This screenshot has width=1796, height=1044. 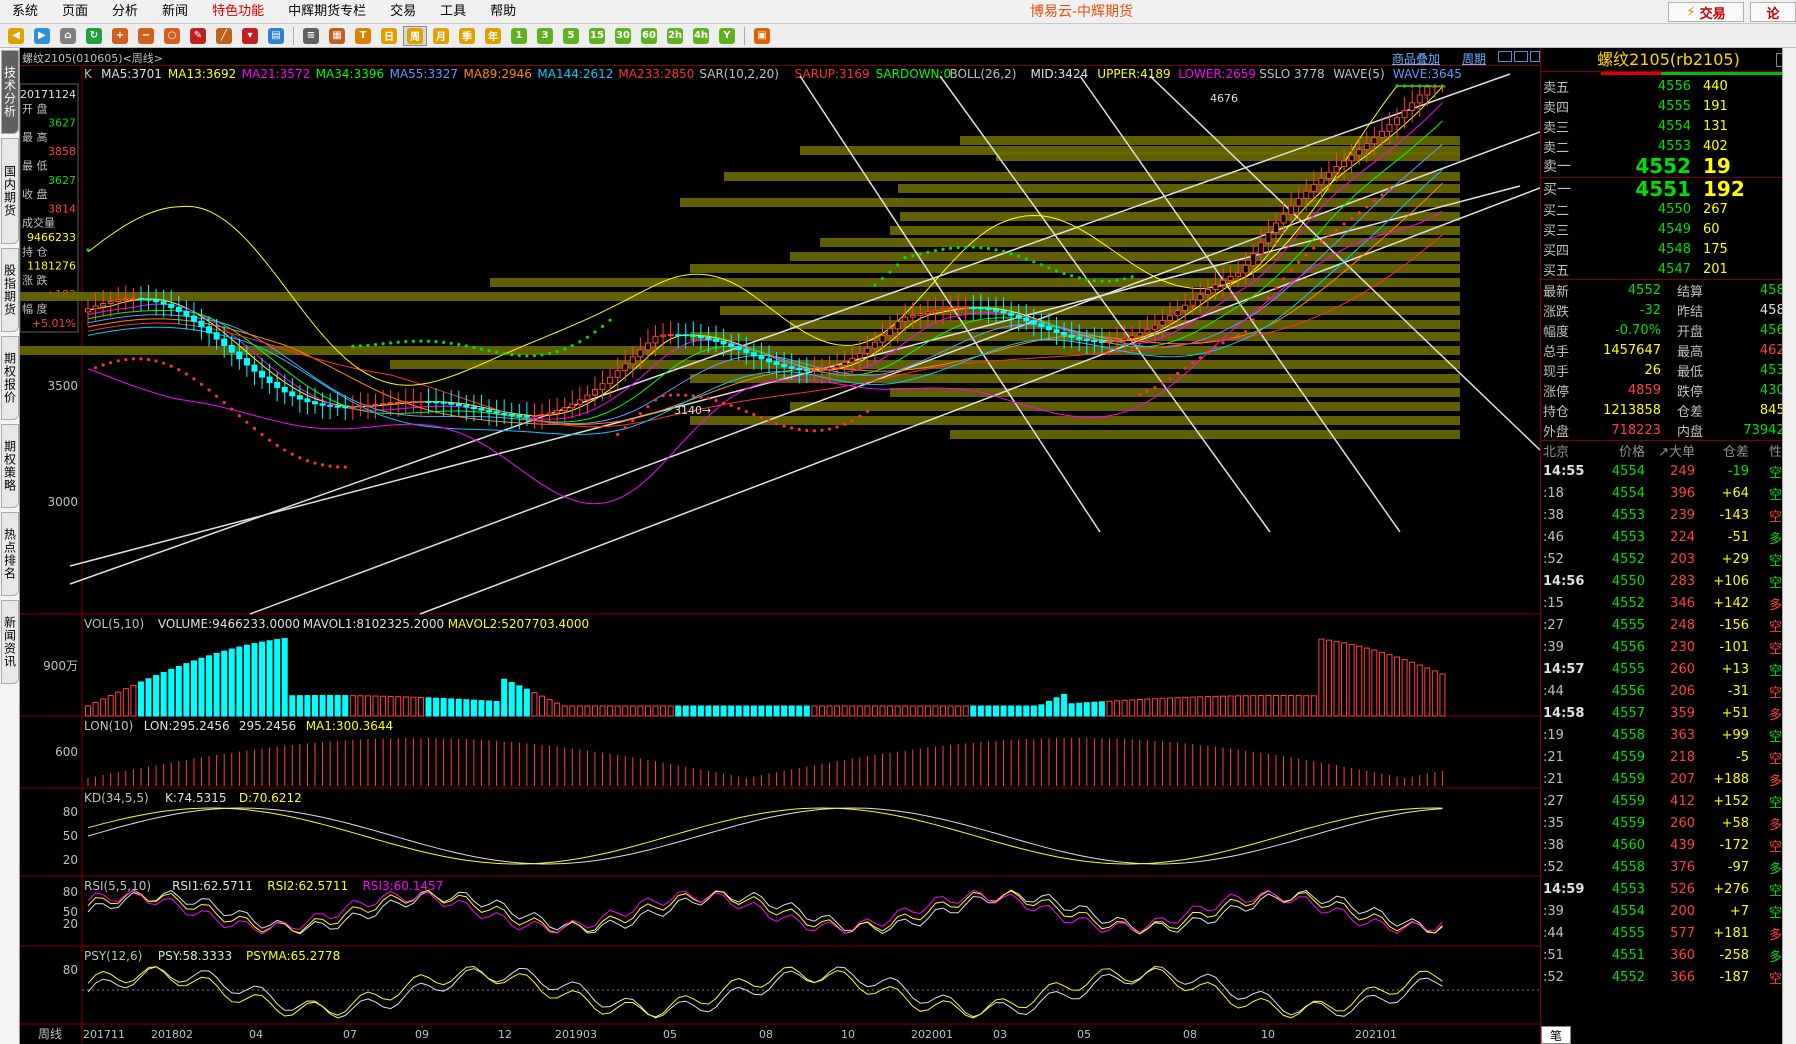 I want to click on toolbar-year-button: 年, so click(x=493, y=36).